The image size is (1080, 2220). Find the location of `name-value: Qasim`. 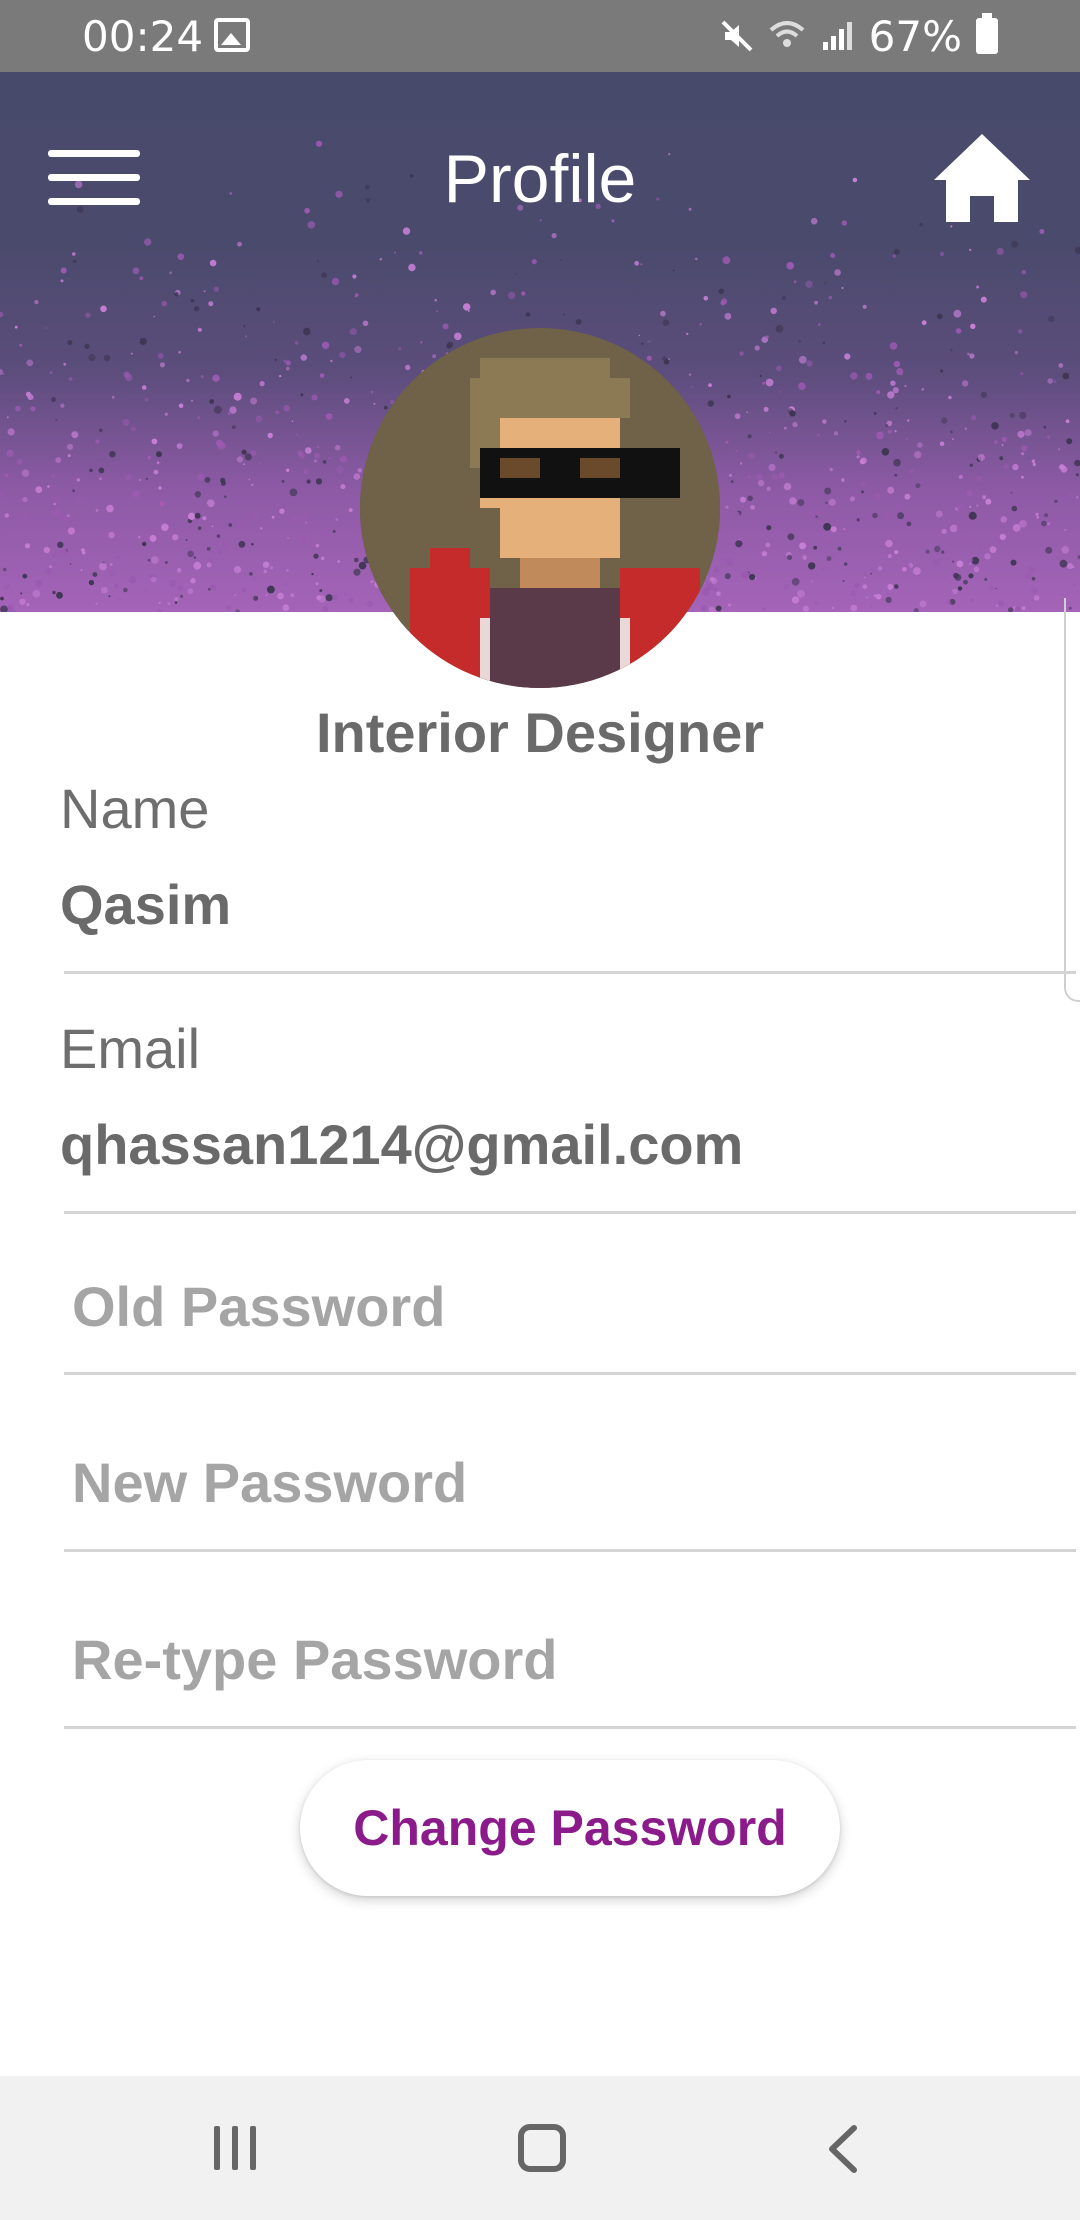

name-value: Qasim is located at coordinates (146, 904).